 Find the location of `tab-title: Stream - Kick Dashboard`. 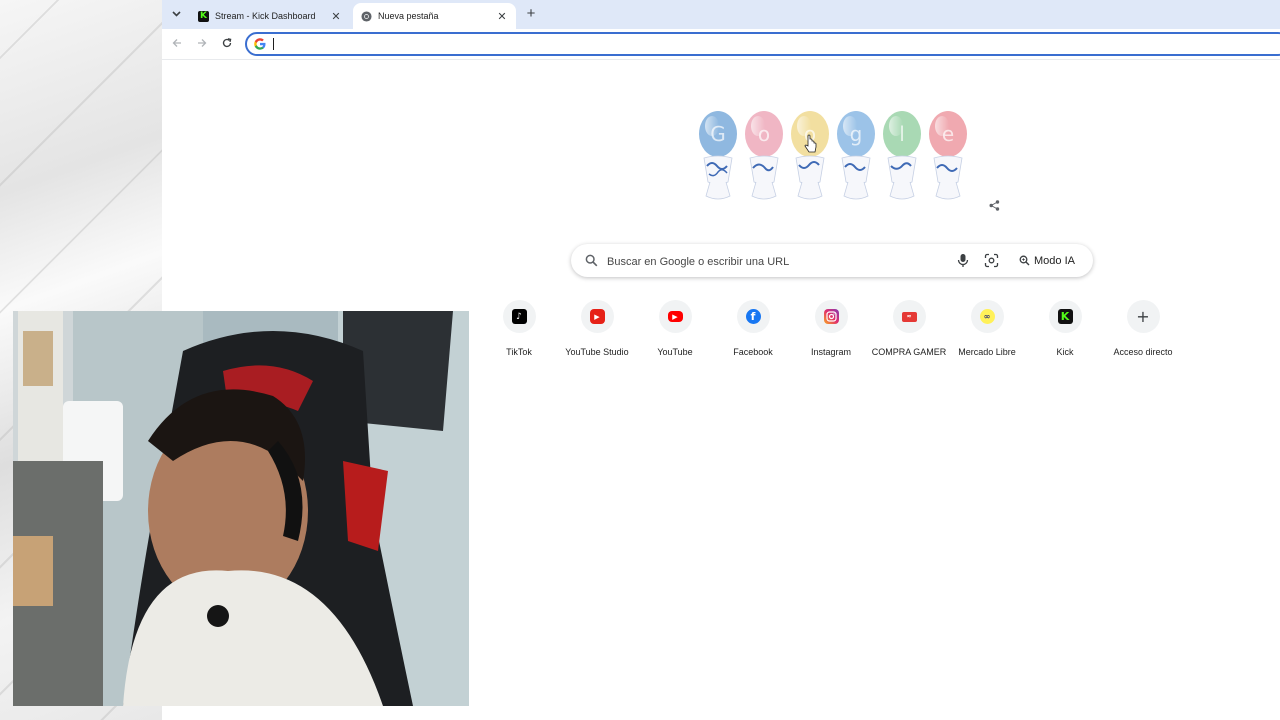

tab-title: Stream - Kick Dashboard is located at coordinates (265, 16).